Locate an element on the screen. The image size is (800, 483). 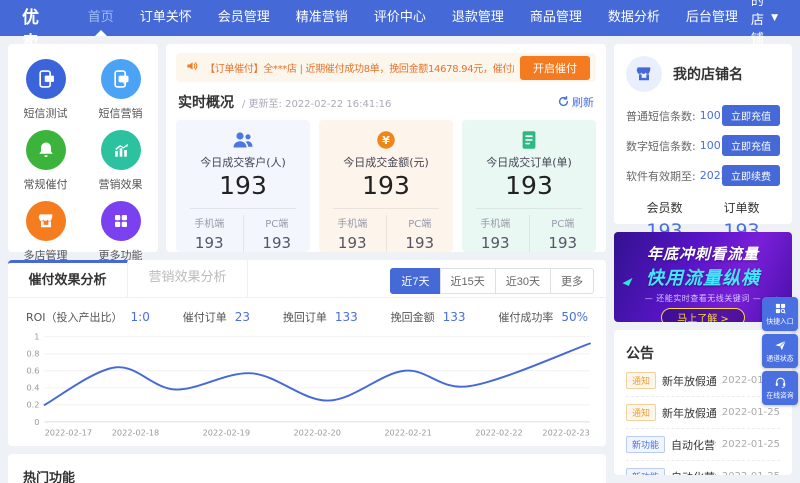
recharge-sms-button: 立即充值 is located at coordinates (751, 115).